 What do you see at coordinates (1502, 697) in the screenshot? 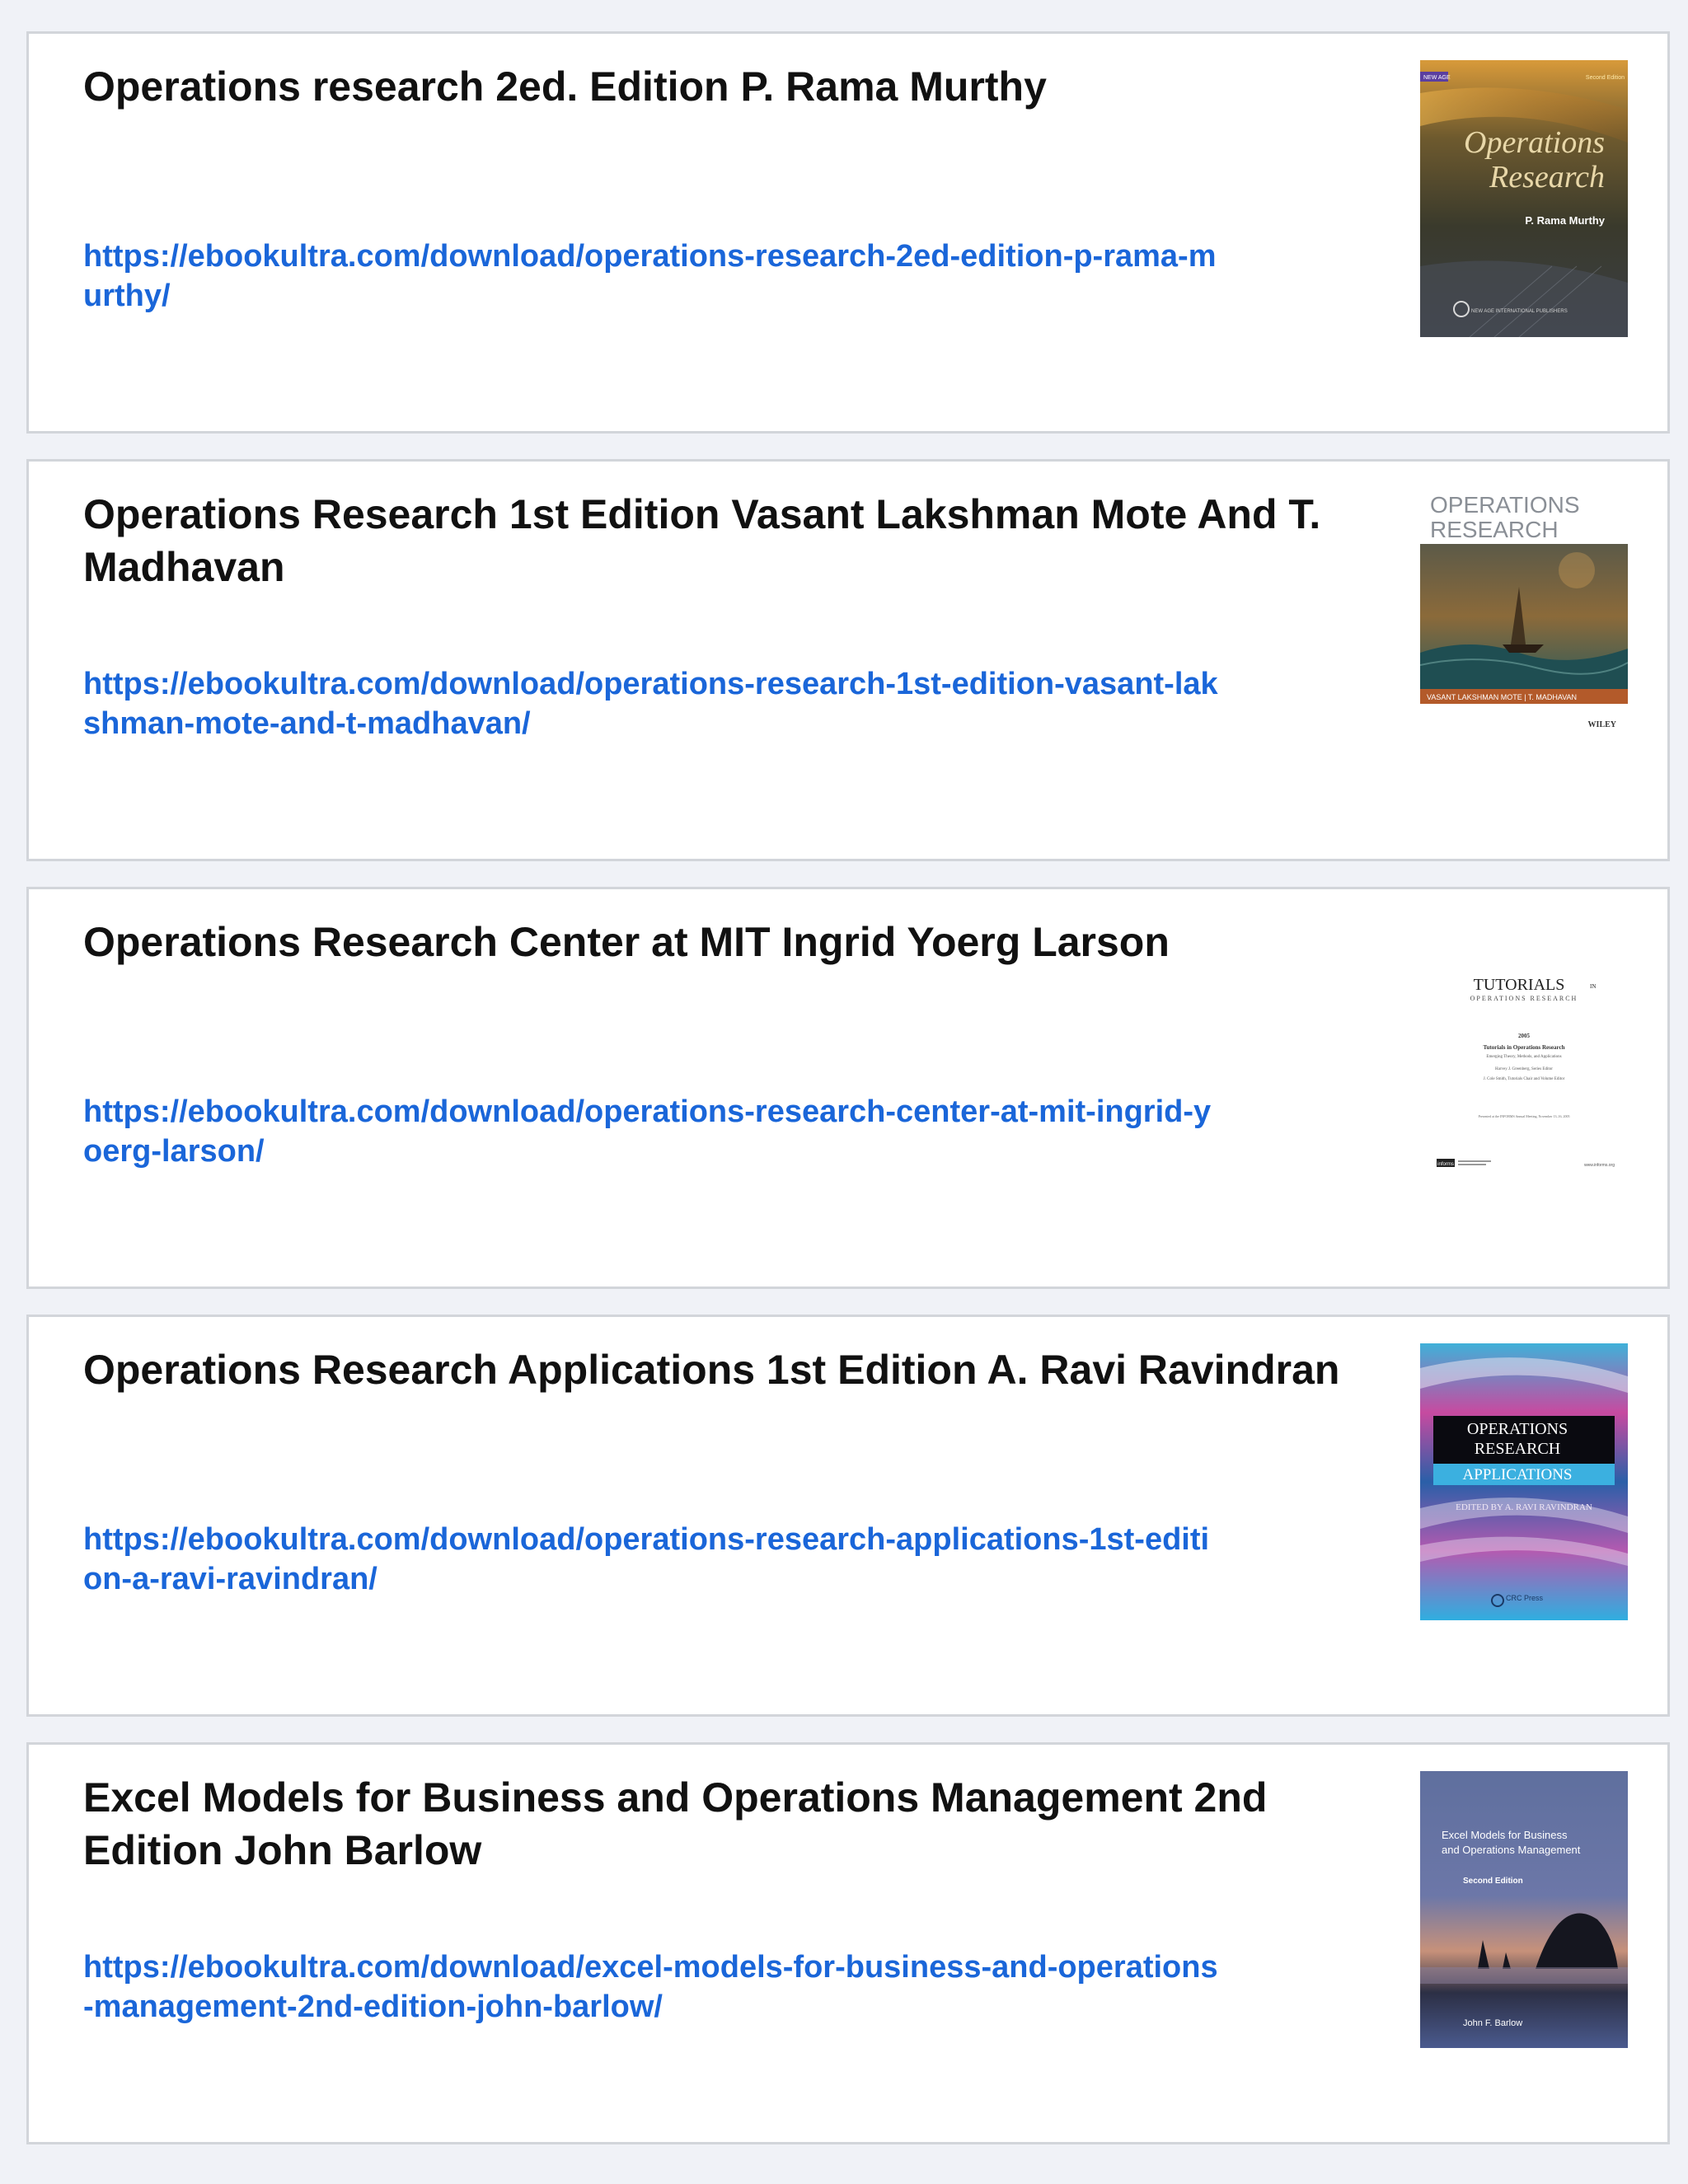
I see `cover-authors: VASANT LAKSHMAN MOTE | T. MADHAVAN` at bounding box center [1502, 697].